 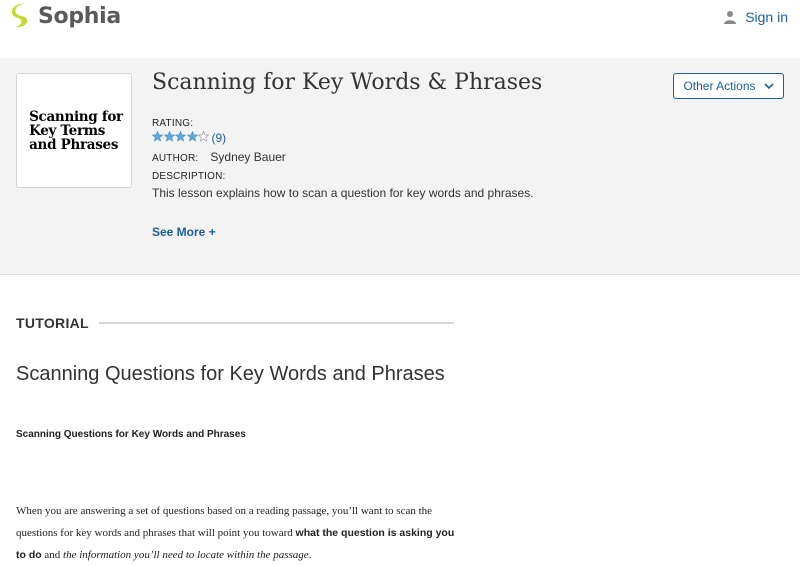 What do you see at coordinates (52, 323) in the screenshot?
I see `tutorial-label: TUTORIAL` at bounding box center [52, 323].